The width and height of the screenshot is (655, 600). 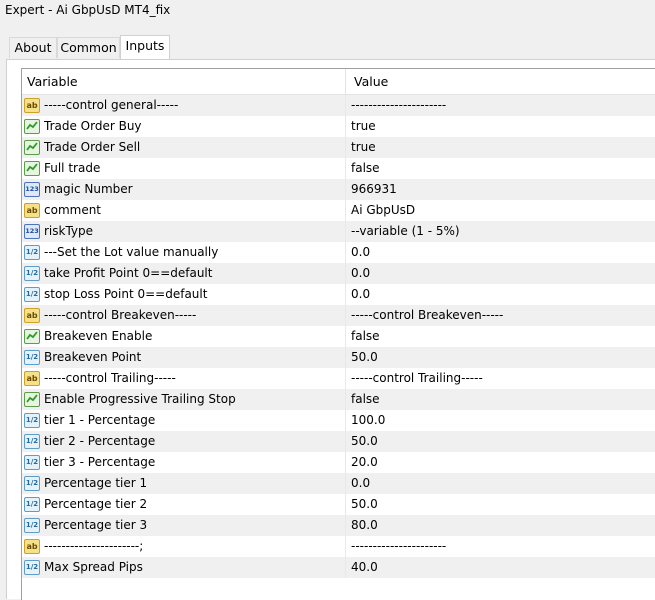 I want to click on variable-cell: Full trade, so click(x=184, y=168).